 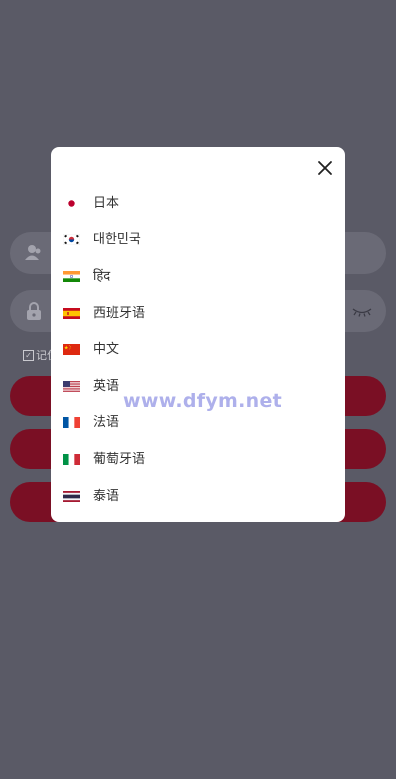 I want to click on language-option-thai: 泰语, so click(x=198, y=496).